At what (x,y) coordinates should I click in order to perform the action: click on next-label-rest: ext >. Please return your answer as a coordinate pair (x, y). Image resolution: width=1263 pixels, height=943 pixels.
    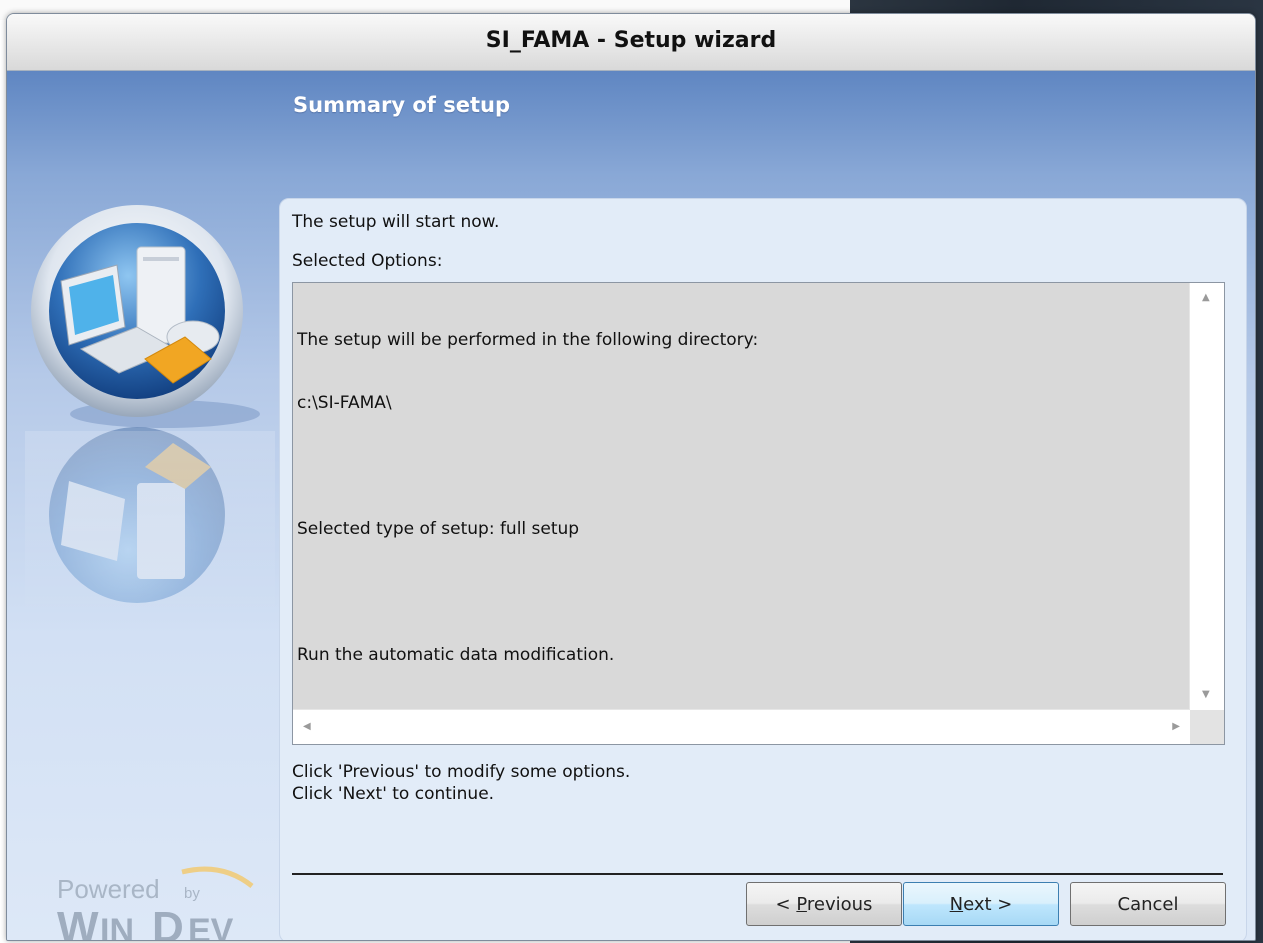
    Looking at the image, I should click on (988, 904).